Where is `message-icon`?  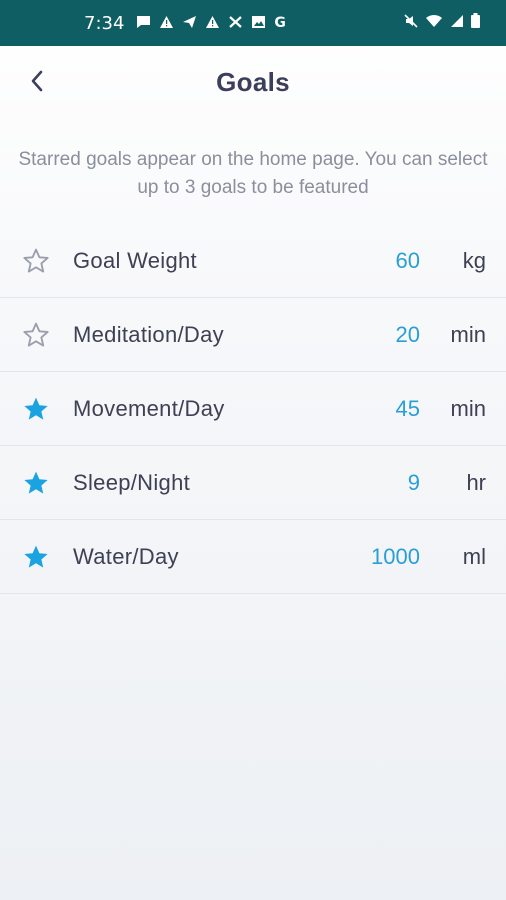 message-icon is located at coordinates (143, 23).